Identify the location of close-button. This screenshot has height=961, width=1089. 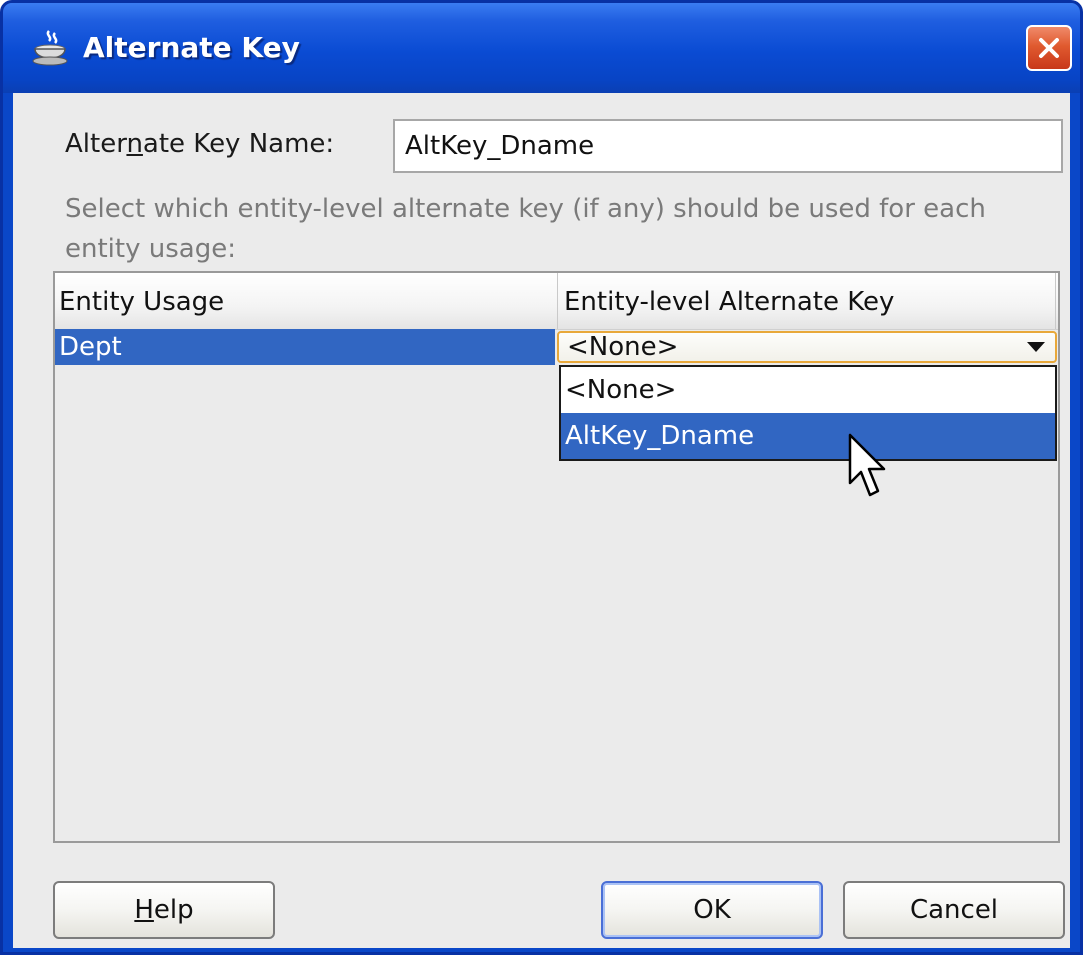
(1049, 48).